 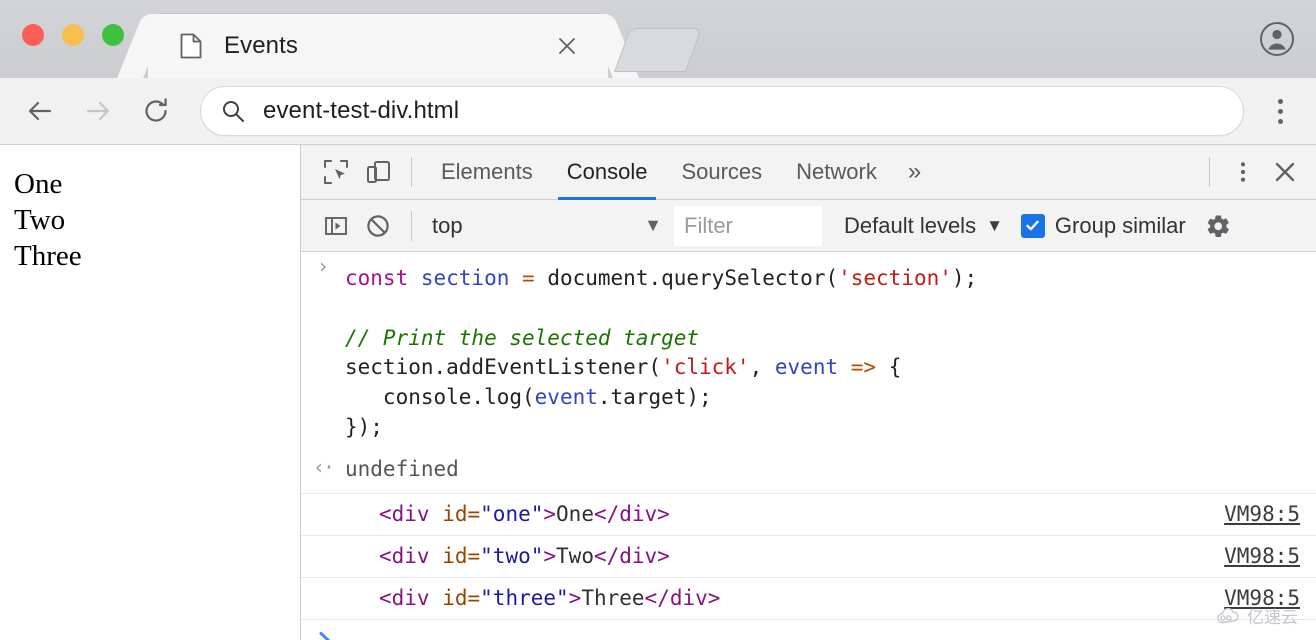 I want to click on devtools-tabbar-right, so click(x=1256, y=172).